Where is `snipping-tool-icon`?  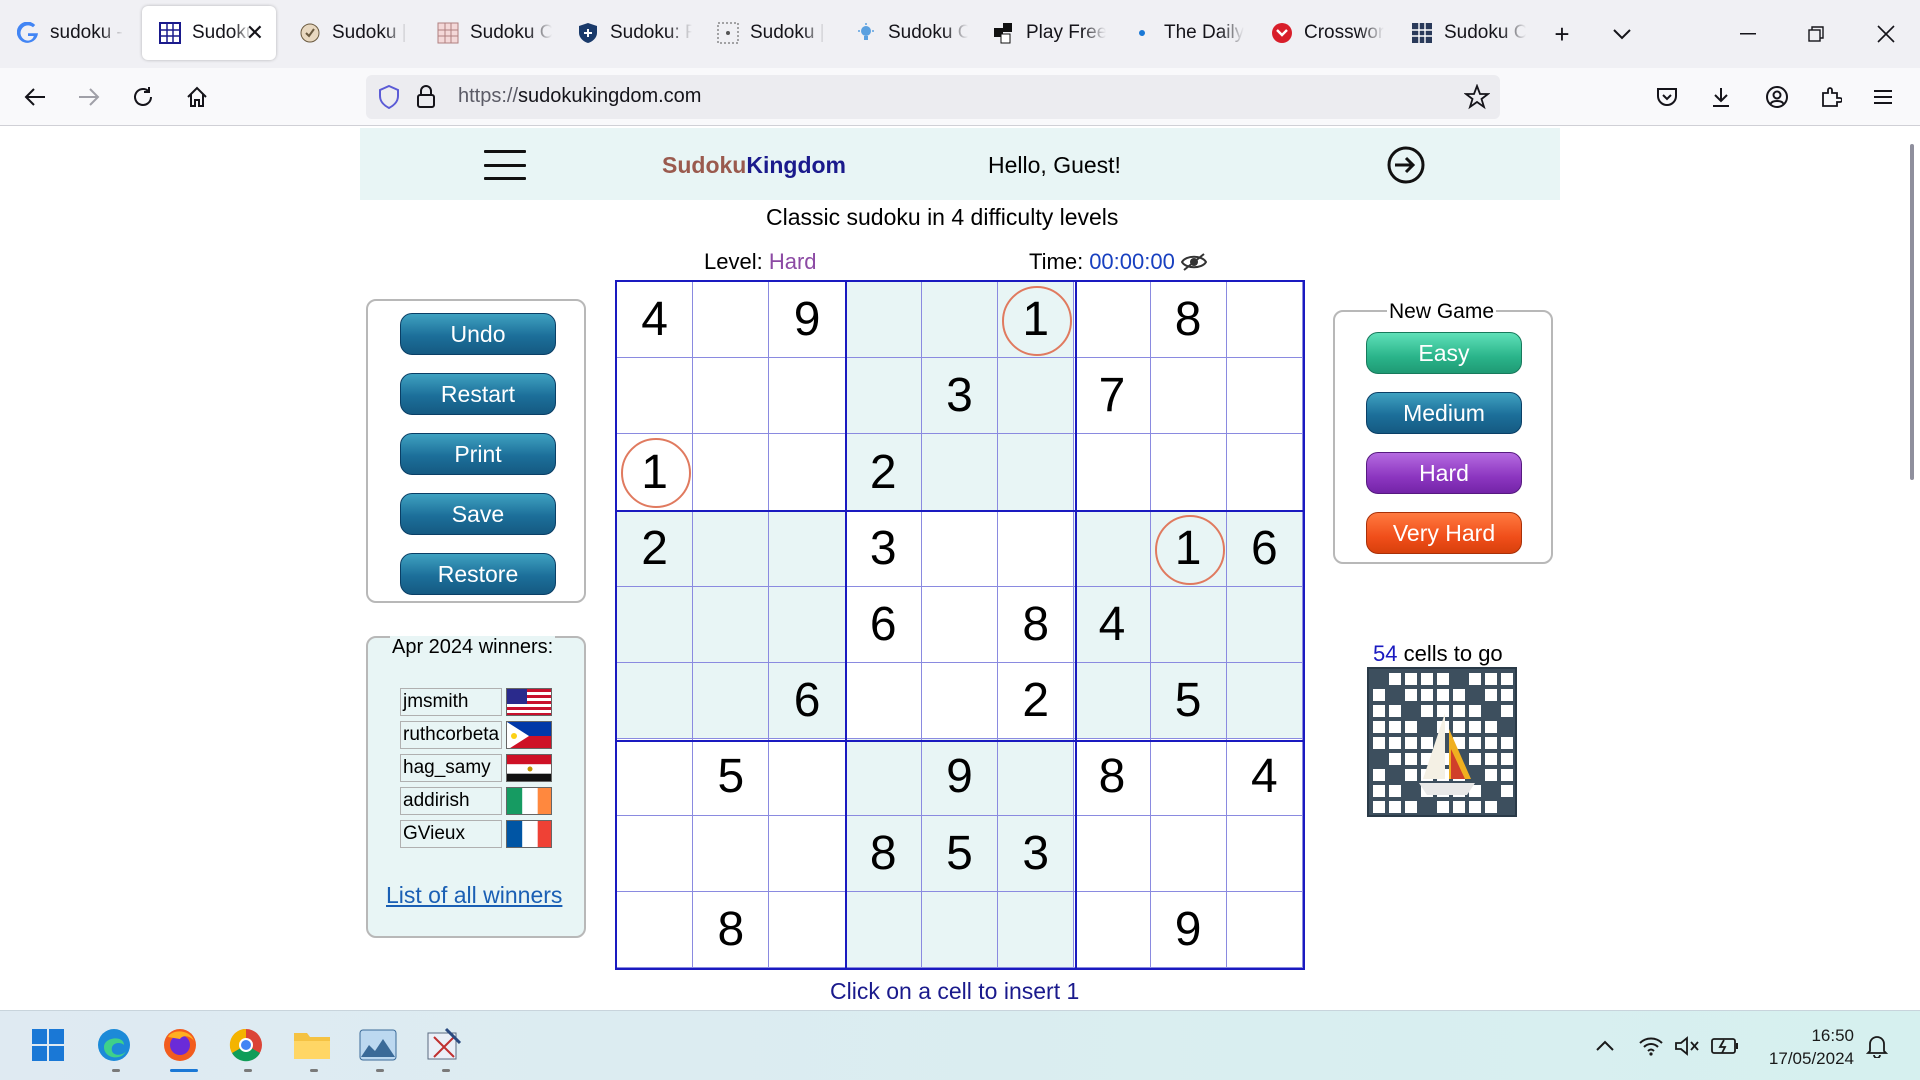 snipping-tool-icon is located at coordinates (444, 1045).